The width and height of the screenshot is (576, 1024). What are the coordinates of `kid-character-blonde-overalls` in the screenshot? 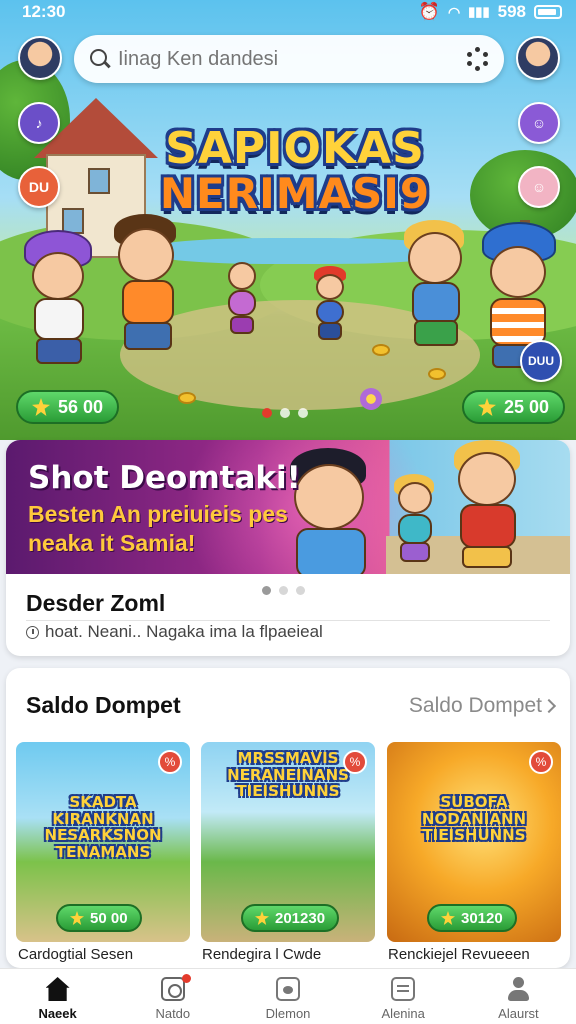 It's located at (438, 290).